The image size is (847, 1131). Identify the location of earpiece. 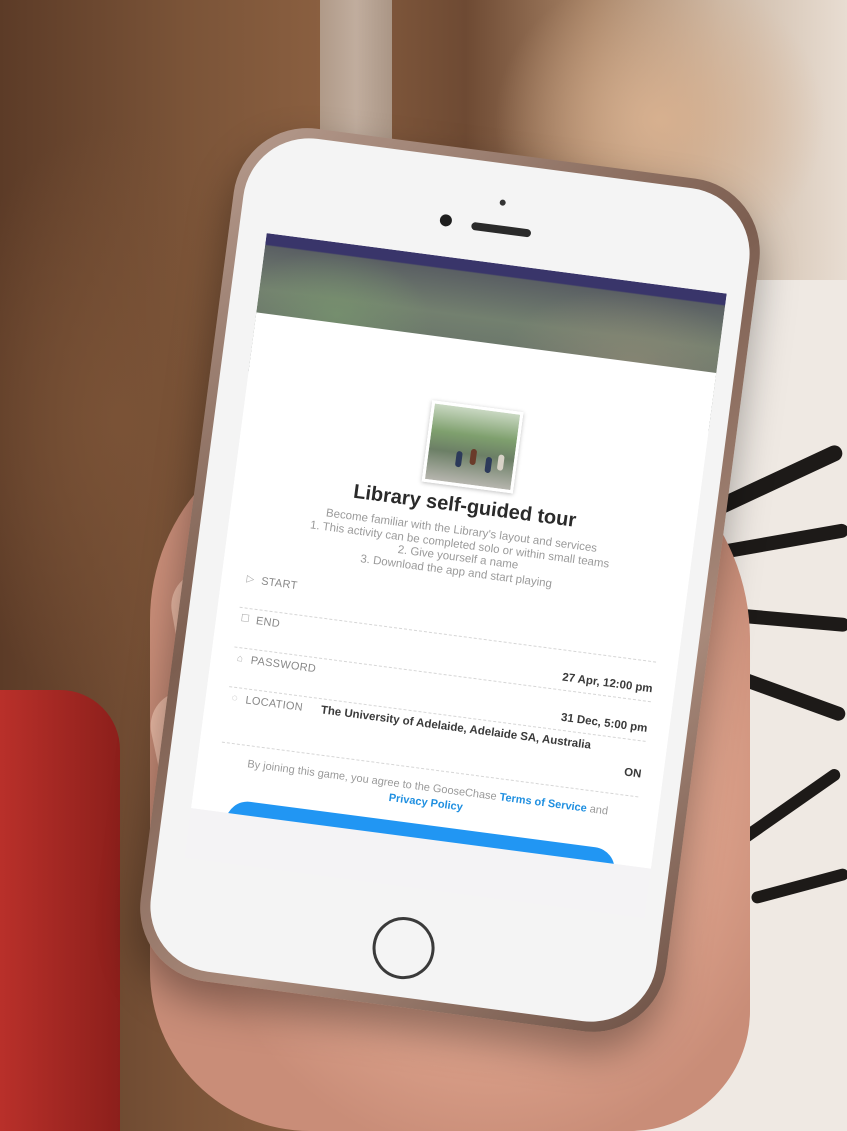
(501, 229).